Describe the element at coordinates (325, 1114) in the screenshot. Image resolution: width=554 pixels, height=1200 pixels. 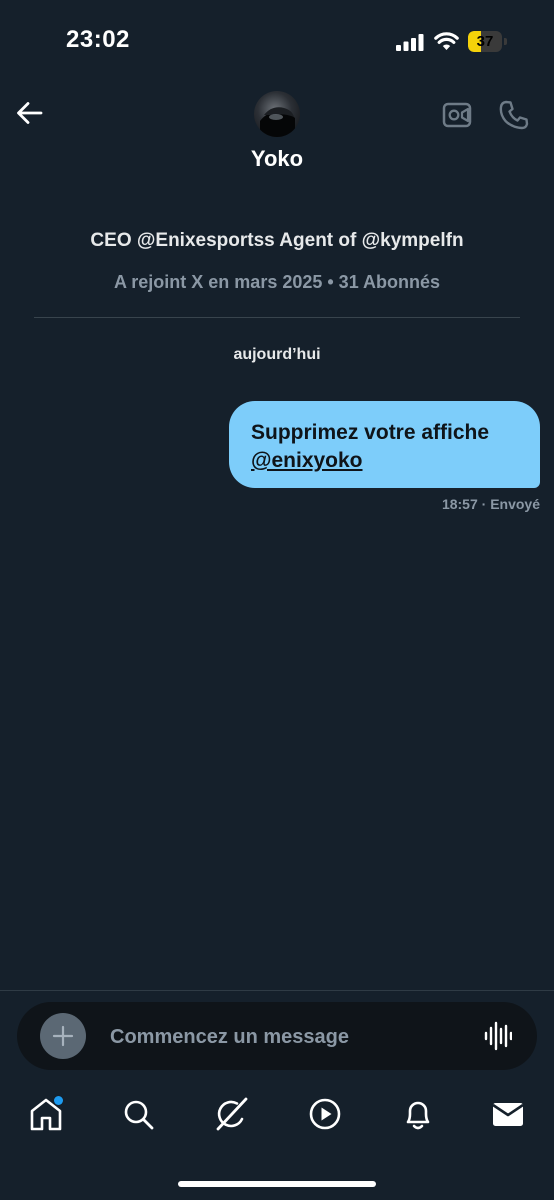
I see `tab-videos` at that location.